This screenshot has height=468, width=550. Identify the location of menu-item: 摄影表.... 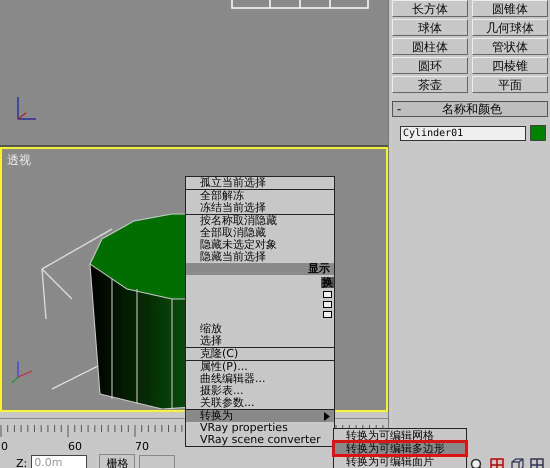
(260, 391).